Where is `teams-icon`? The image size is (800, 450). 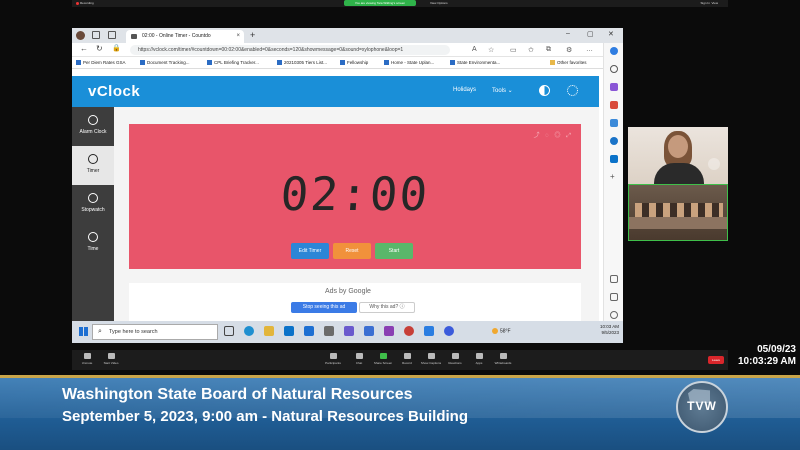
teams-icon is located at coordinates (349, 331).